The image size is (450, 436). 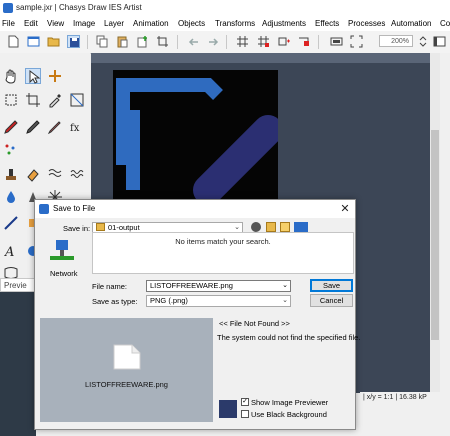 I want to click on status-bar: | x/y = 1:1 | 16.38 kP, so click(x=405, y=398).